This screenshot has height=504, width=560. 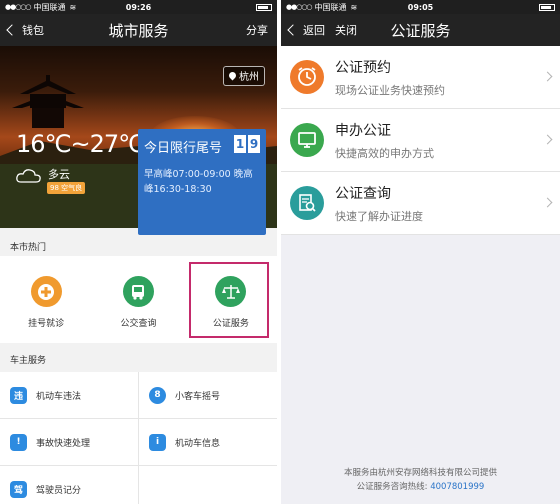 What do you see at coordinates (80, 144) in the screenshot?
I see `temperature-range: 16℃~27℃` at bounding box center [80, 144].